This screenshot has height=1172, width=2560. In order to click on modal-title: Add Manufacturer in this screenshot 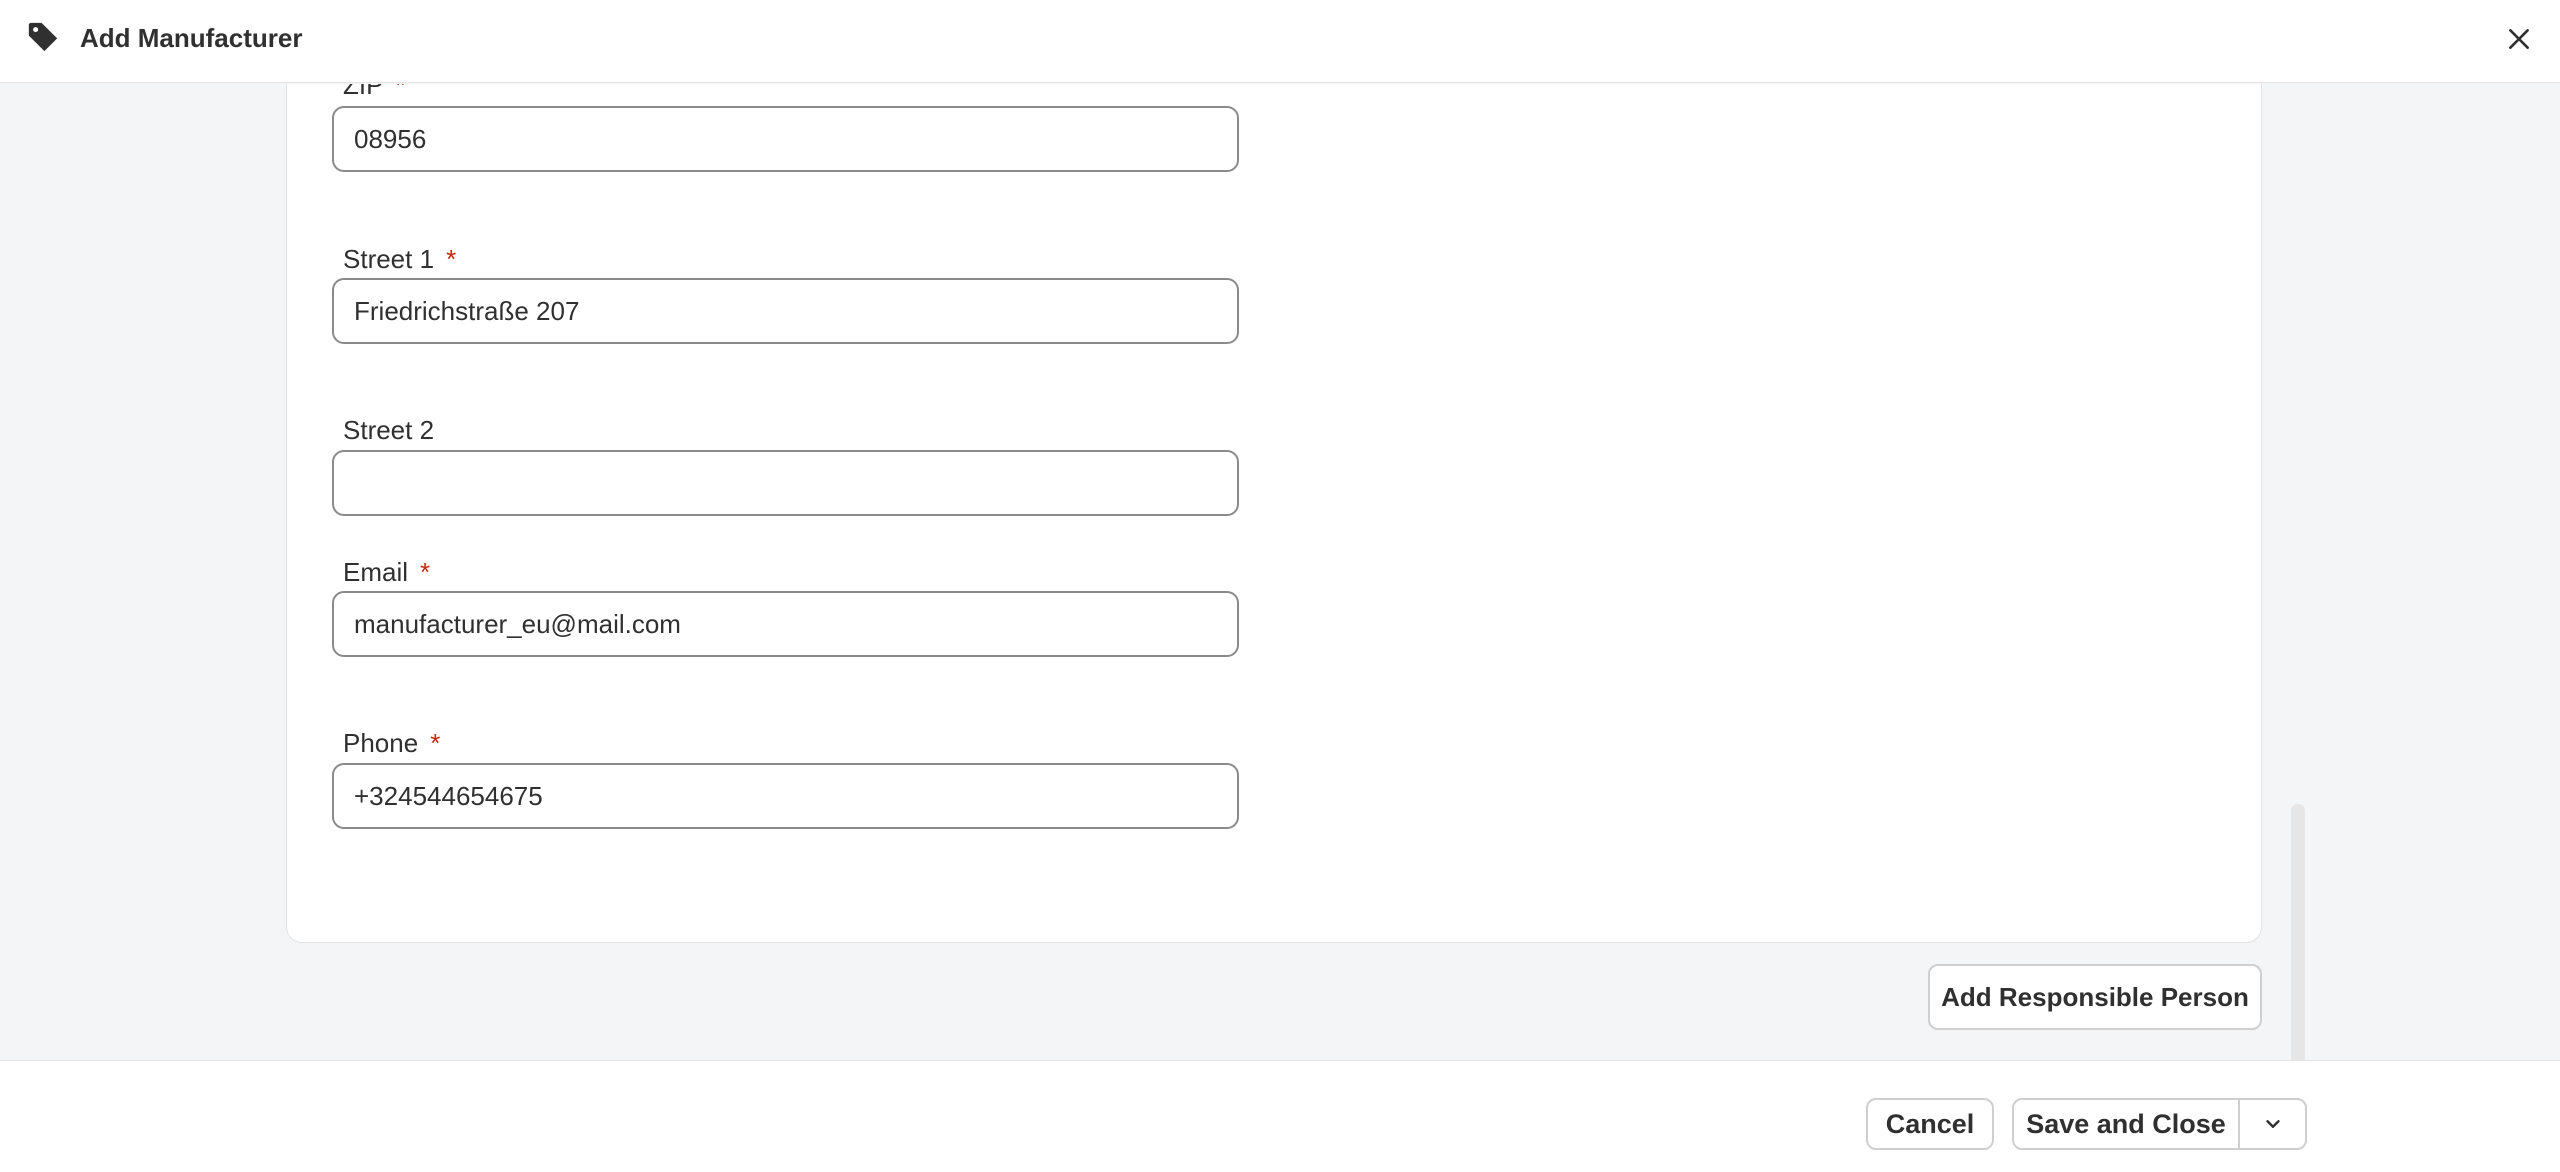, I will do `click(191, 38)`.